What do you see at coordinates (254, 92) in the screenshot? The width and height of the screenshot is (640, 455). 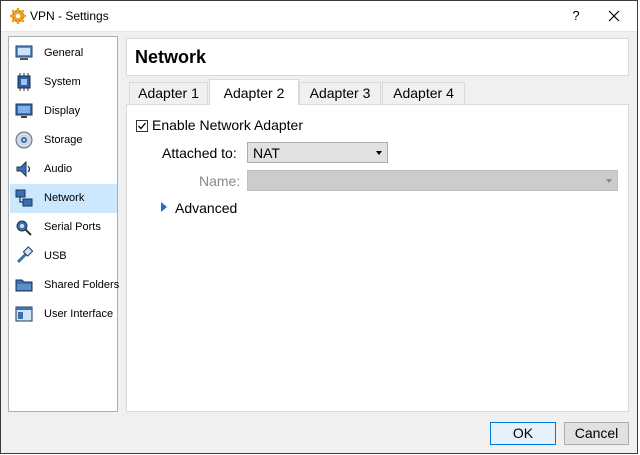 I see `tab-adapter-2: Adapter 2` at bounding box center [254, 92].